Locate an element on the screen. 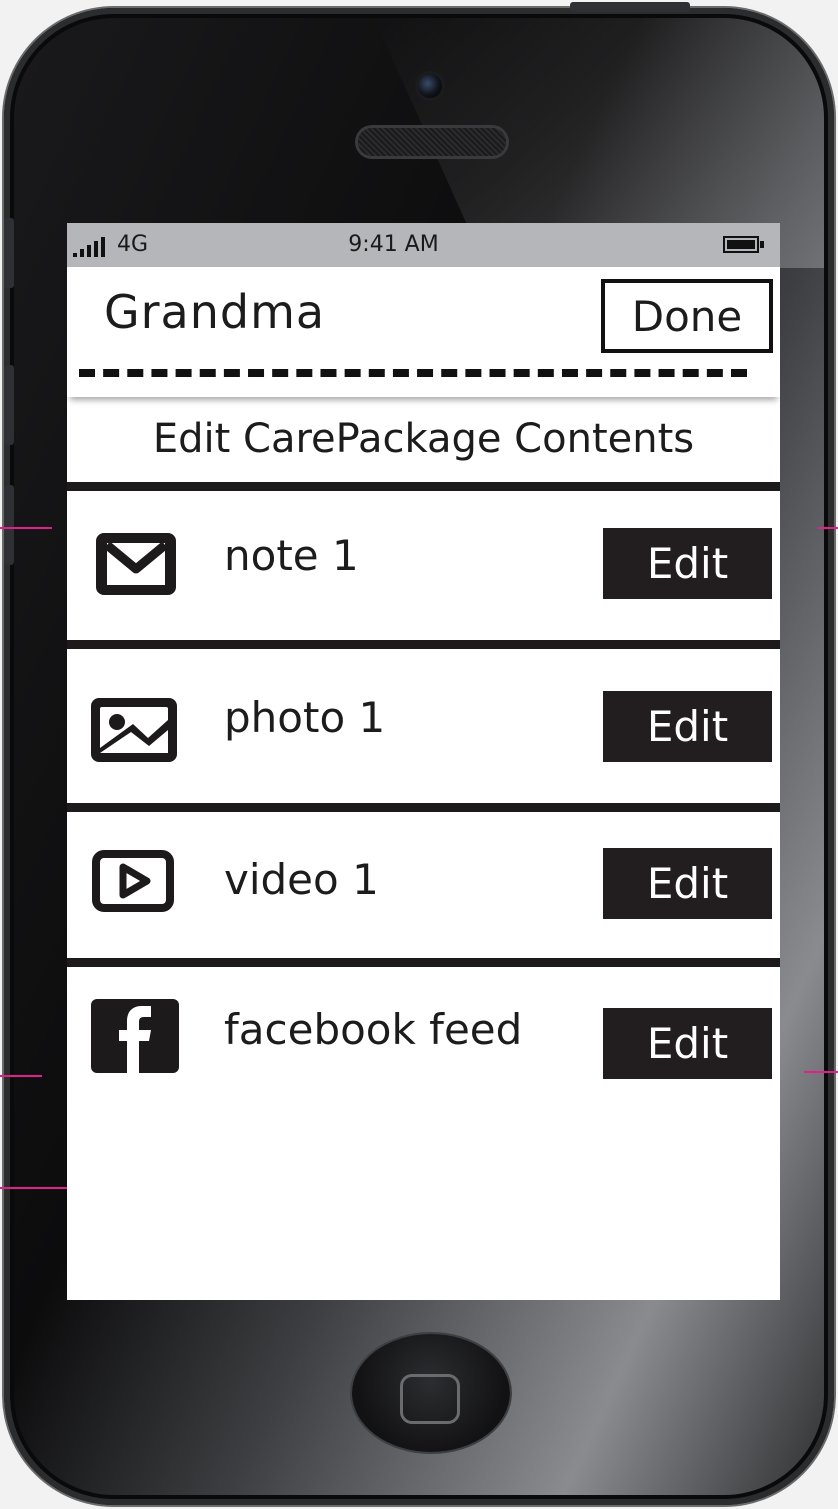  earpiece-speaker is located at coordinates (432, 142).